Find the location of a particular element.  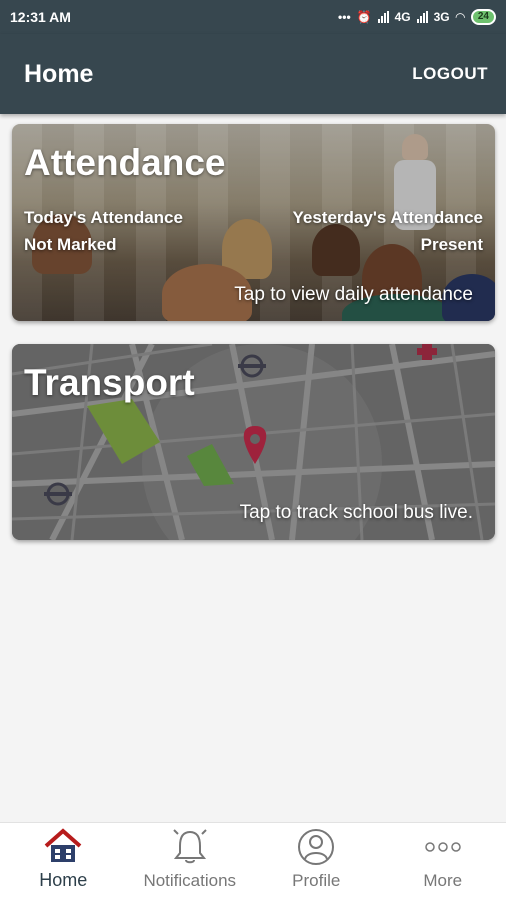

today-attendance: Today's Attendance Not Marked is located at coordinates (103, 231).